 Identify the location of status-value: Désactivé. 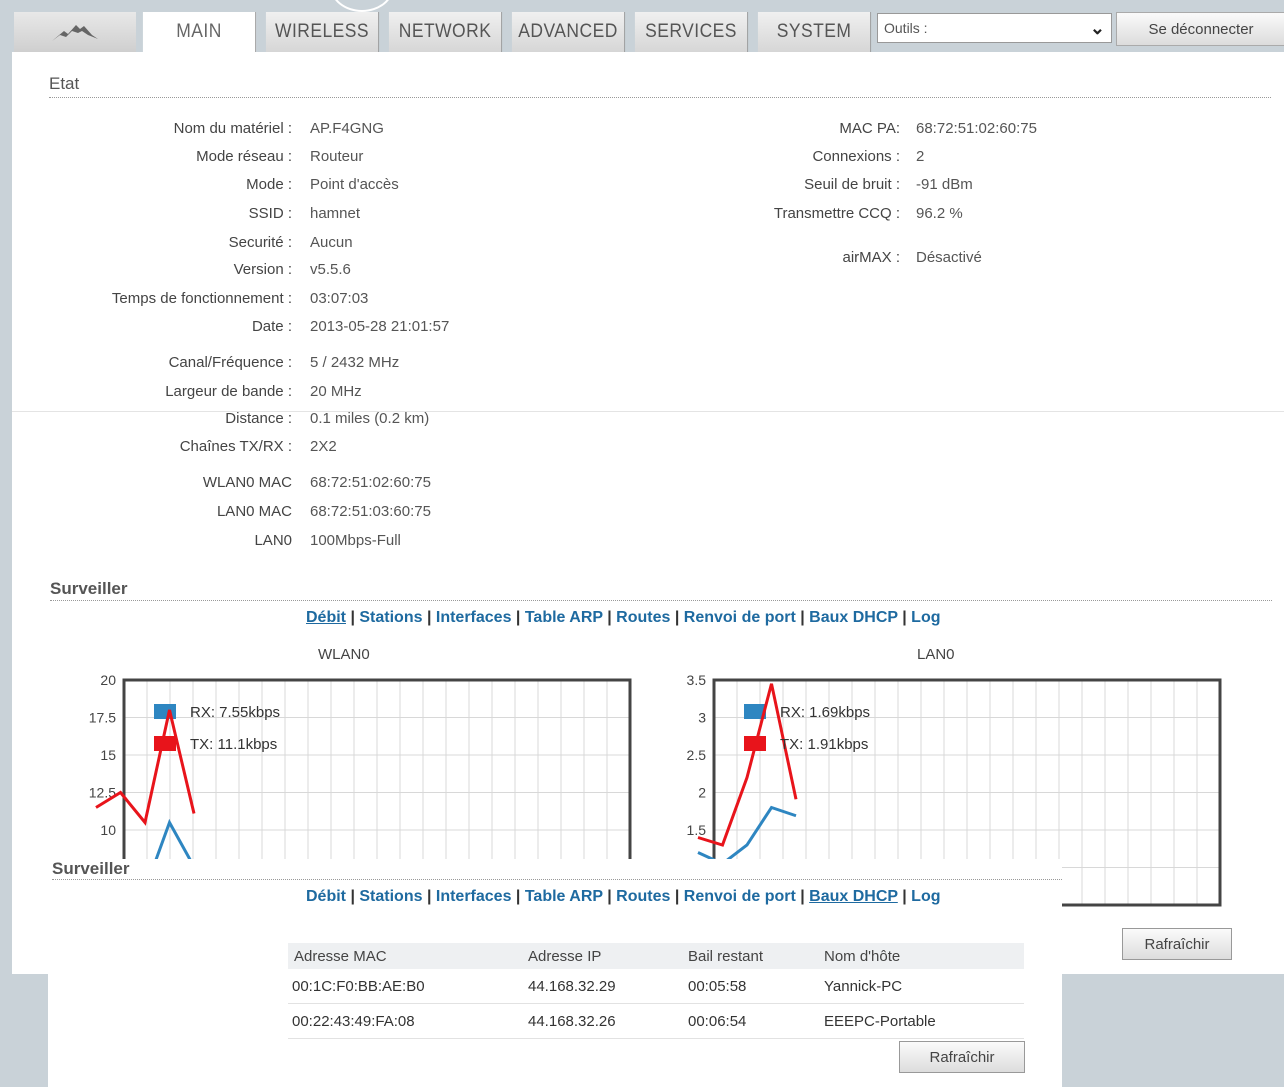
(949, 257).